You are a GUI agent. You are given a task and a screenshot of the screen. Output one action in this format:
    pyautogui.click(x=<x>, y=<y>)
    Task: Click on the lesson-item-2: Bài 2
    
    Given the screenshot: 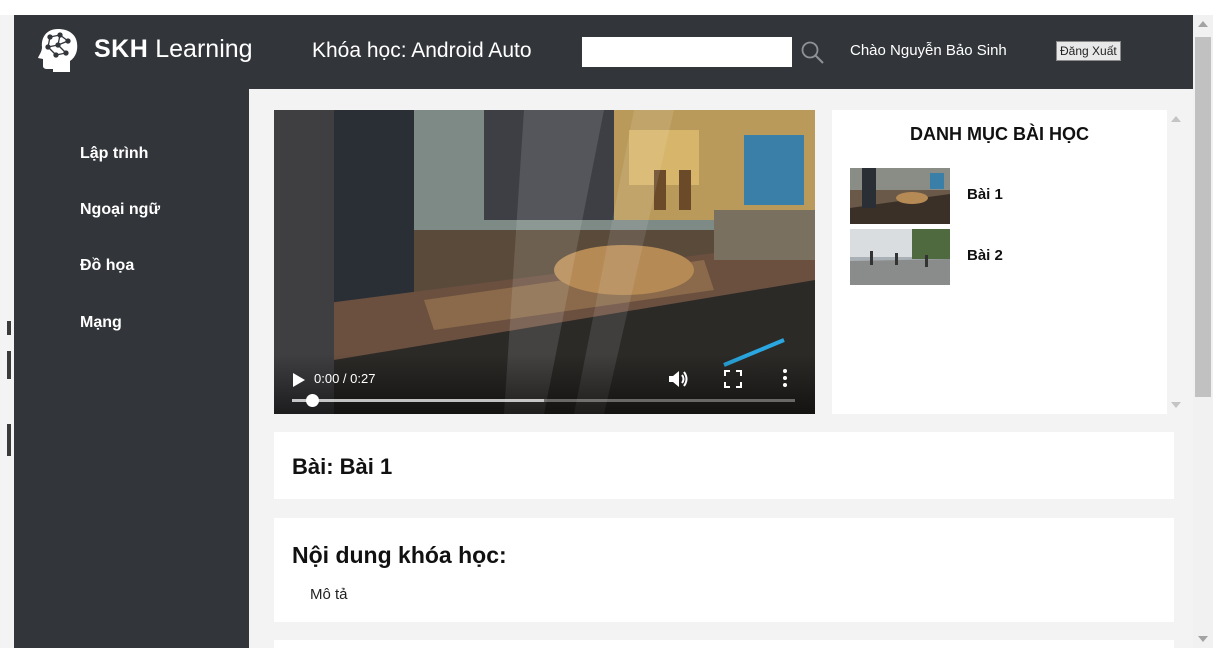 What is the action you would take?
    pyautogui.click(x=1000, y=258)
    